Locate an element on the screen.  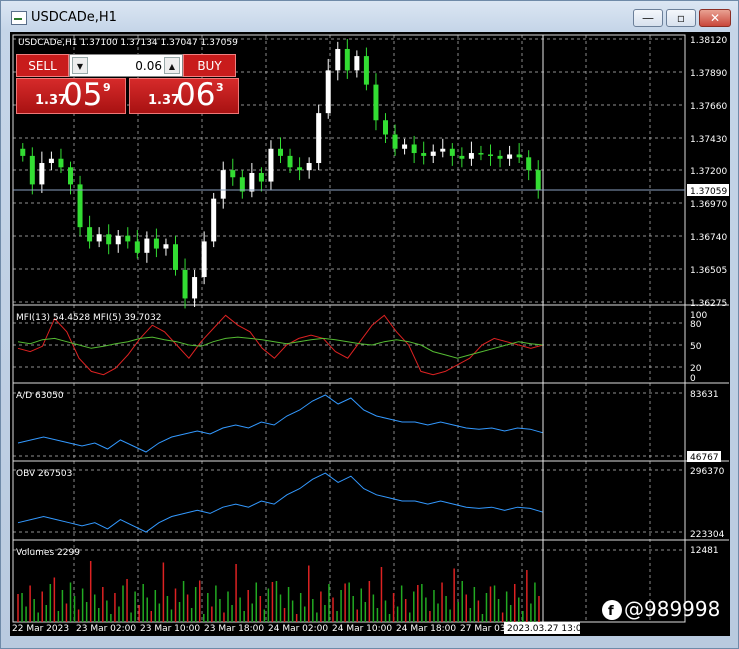
watermark: f @989998 is located at coordinates (661, 609).